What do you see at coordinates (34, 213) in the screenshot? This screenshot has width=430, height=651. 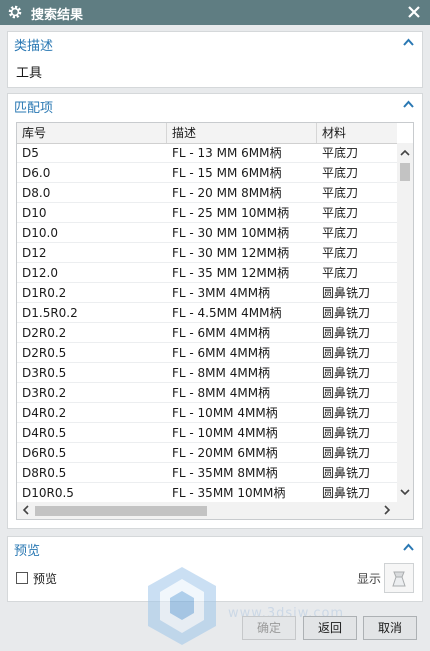 I see `cell-library-id: D10` at bounding box center [34, 213].